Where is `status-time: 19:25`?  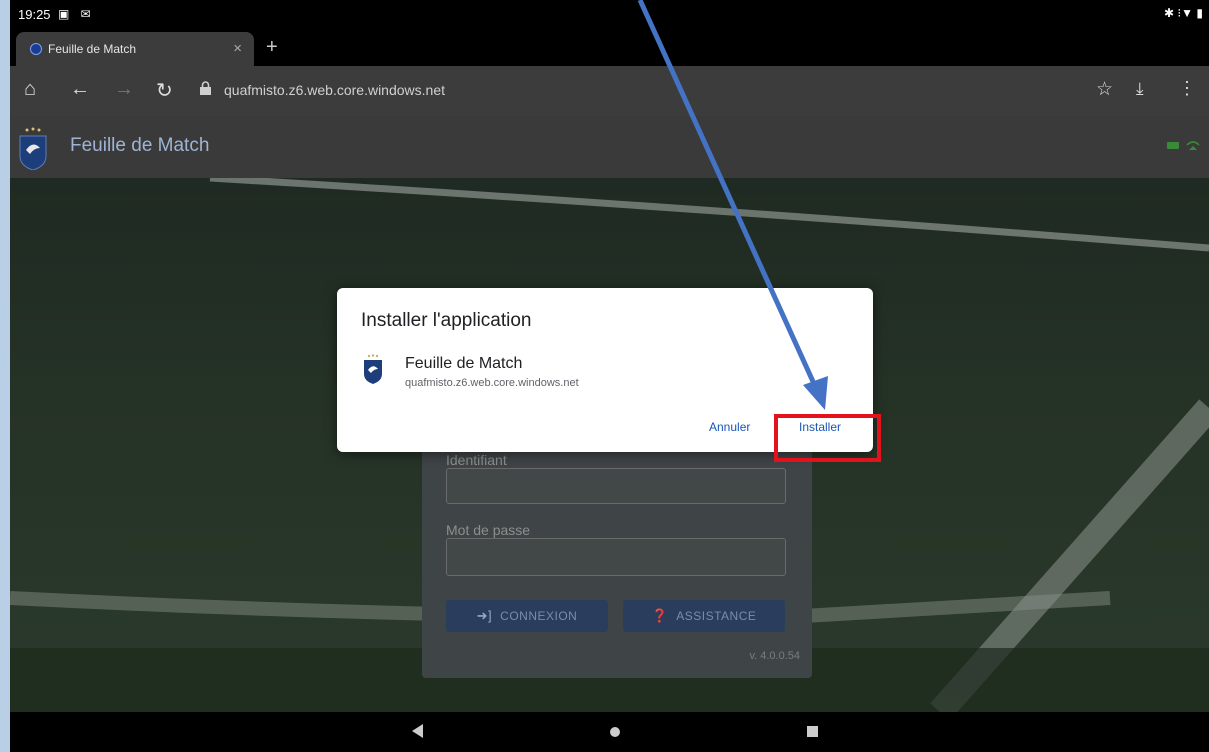 status-time: 19:25 is located at coordinates (34, 14).